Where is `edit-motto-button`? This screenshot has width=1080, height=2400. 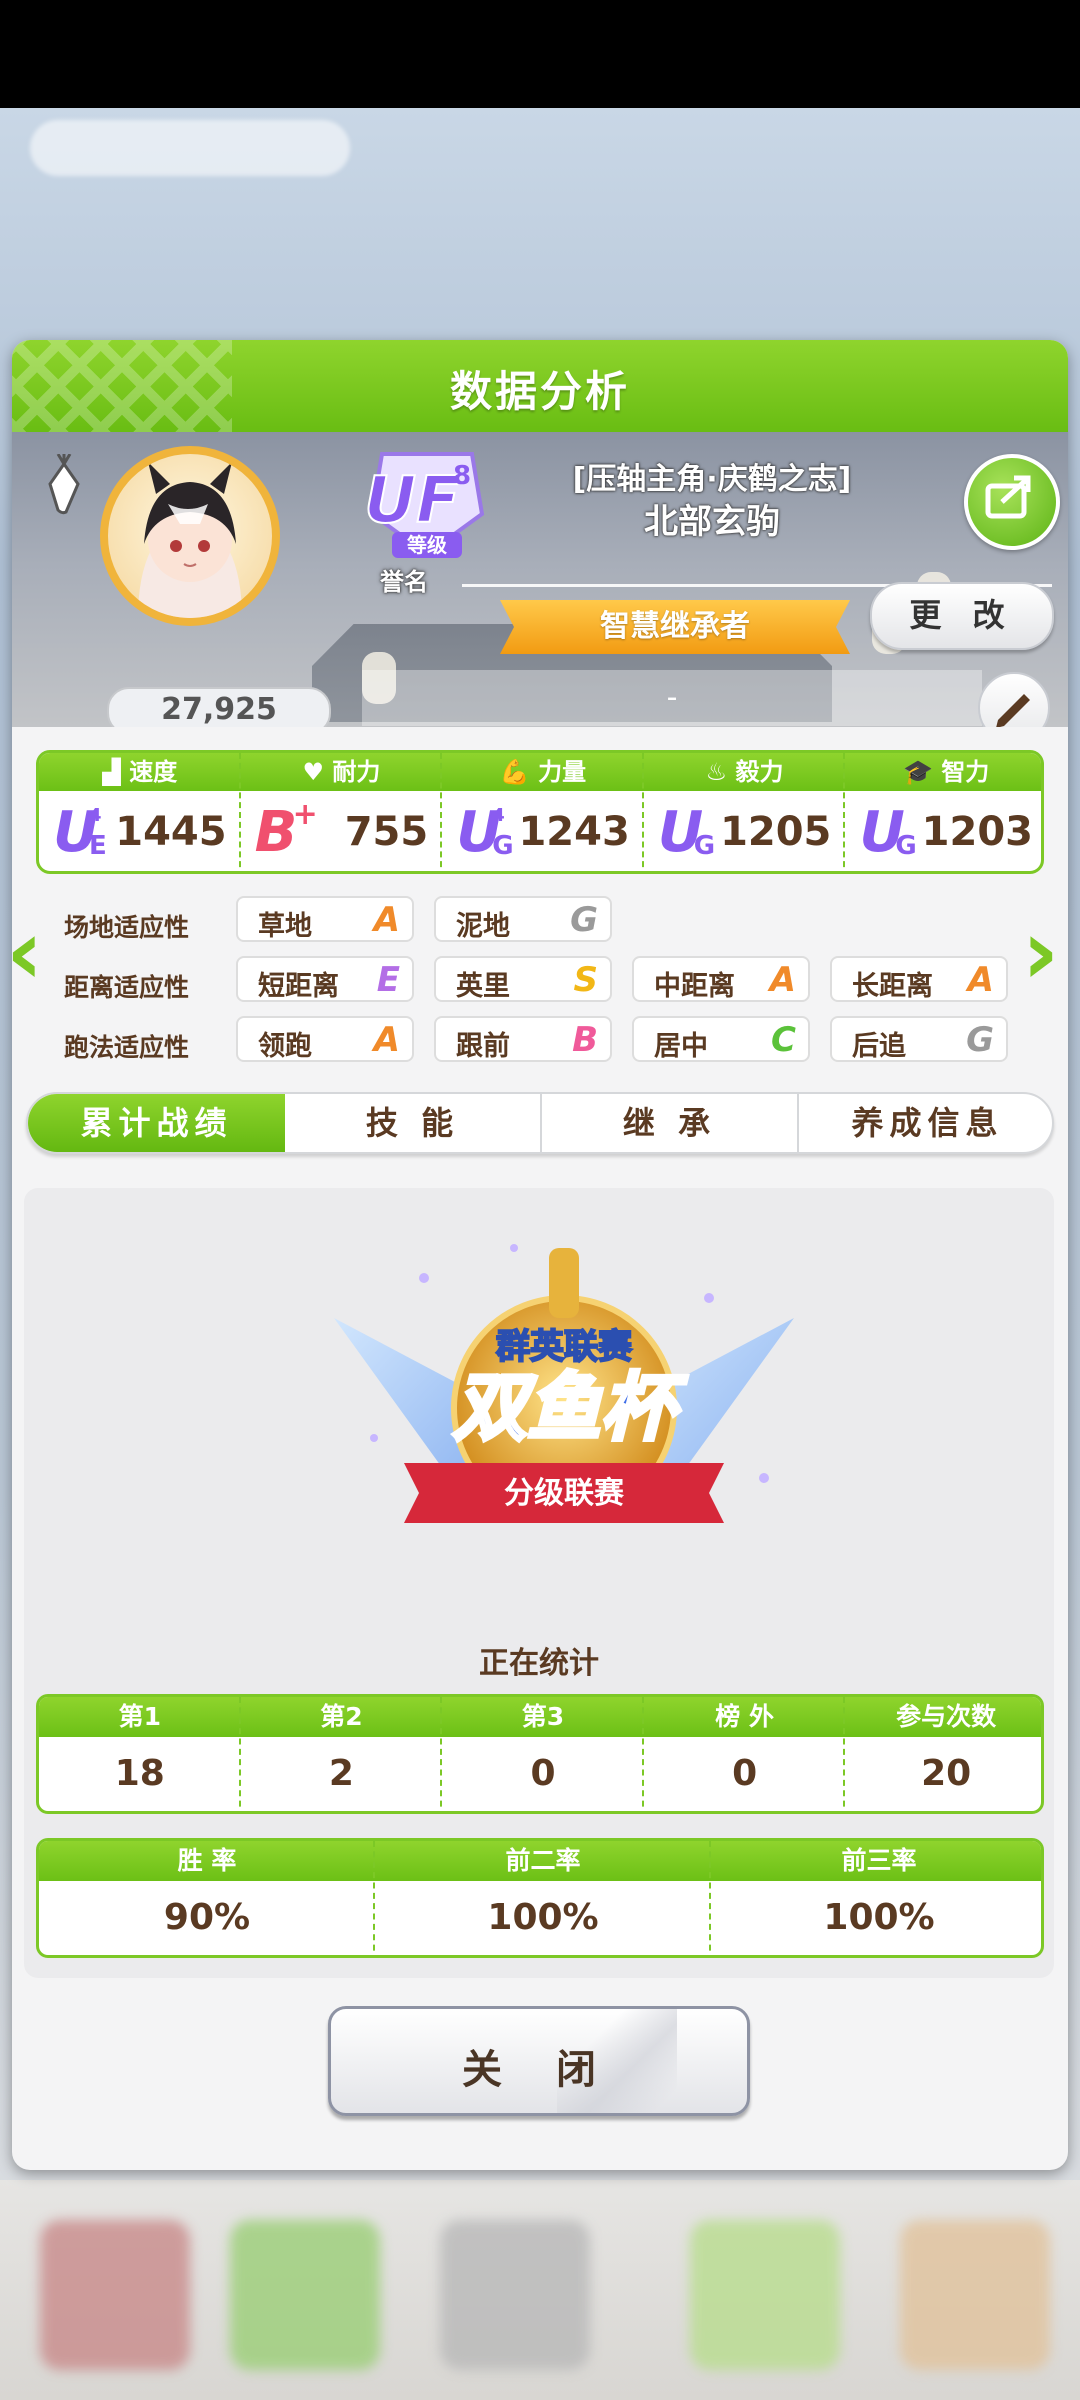 edit-motto-button is located at coordinates (1014, 699).